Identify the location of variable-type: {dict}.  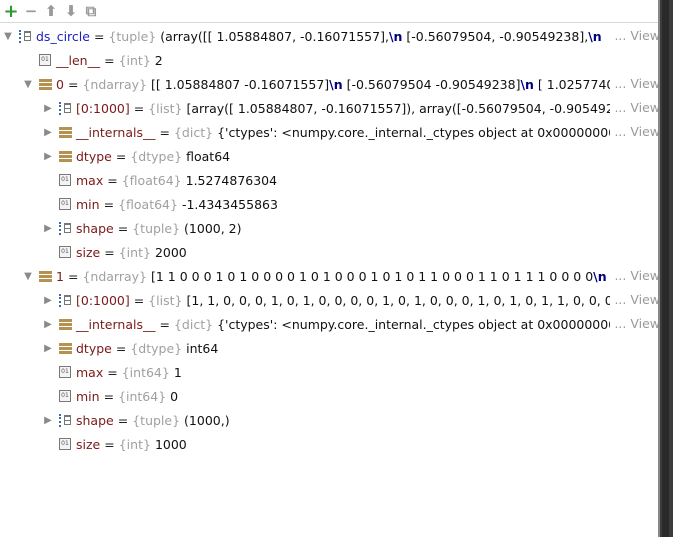
(193, 132).